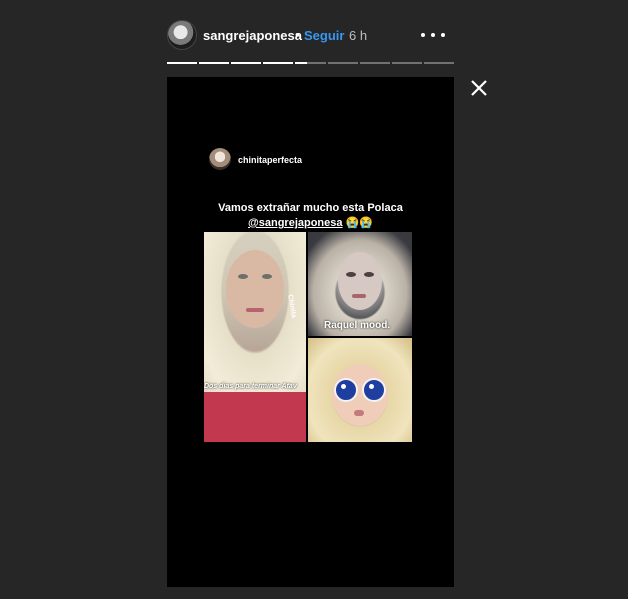  Describe the element at coordinates (252, 35) in the screenshot. I see `username: sangrejaponesa` at that location.